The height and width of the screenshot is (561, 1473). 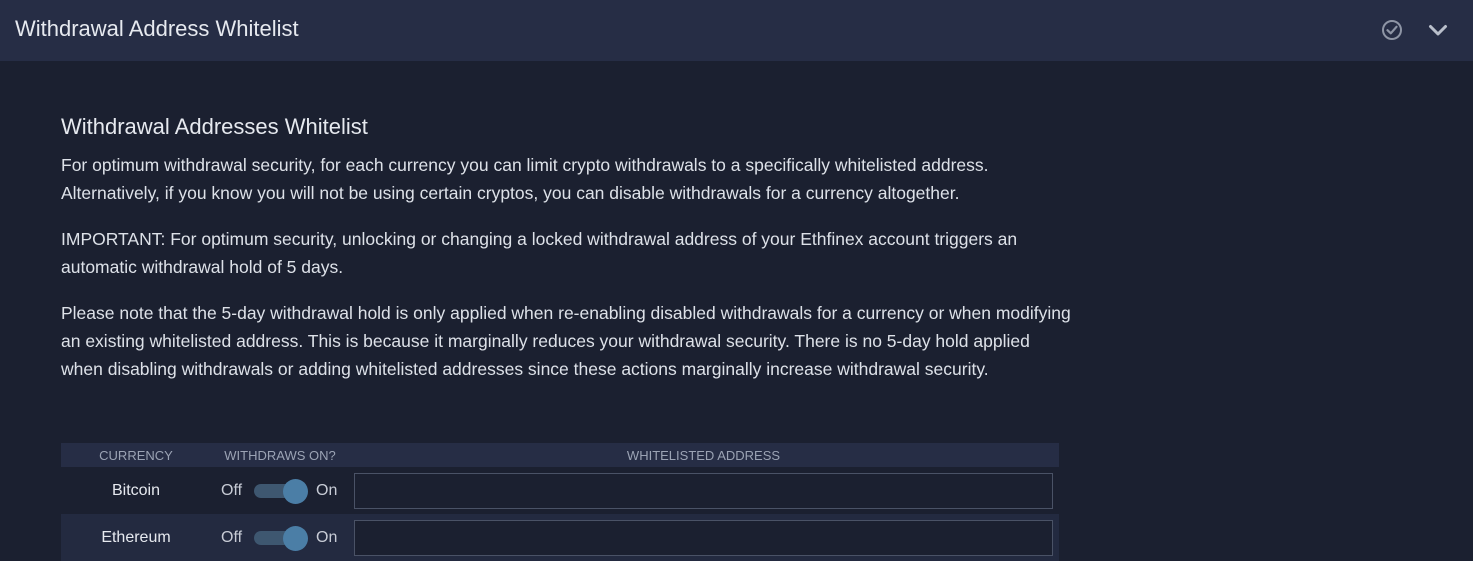 What do you see at coordinates (136, 537) in the screenshot?
I see `currency-name: Ethereum` at bounding box center [136, 537].